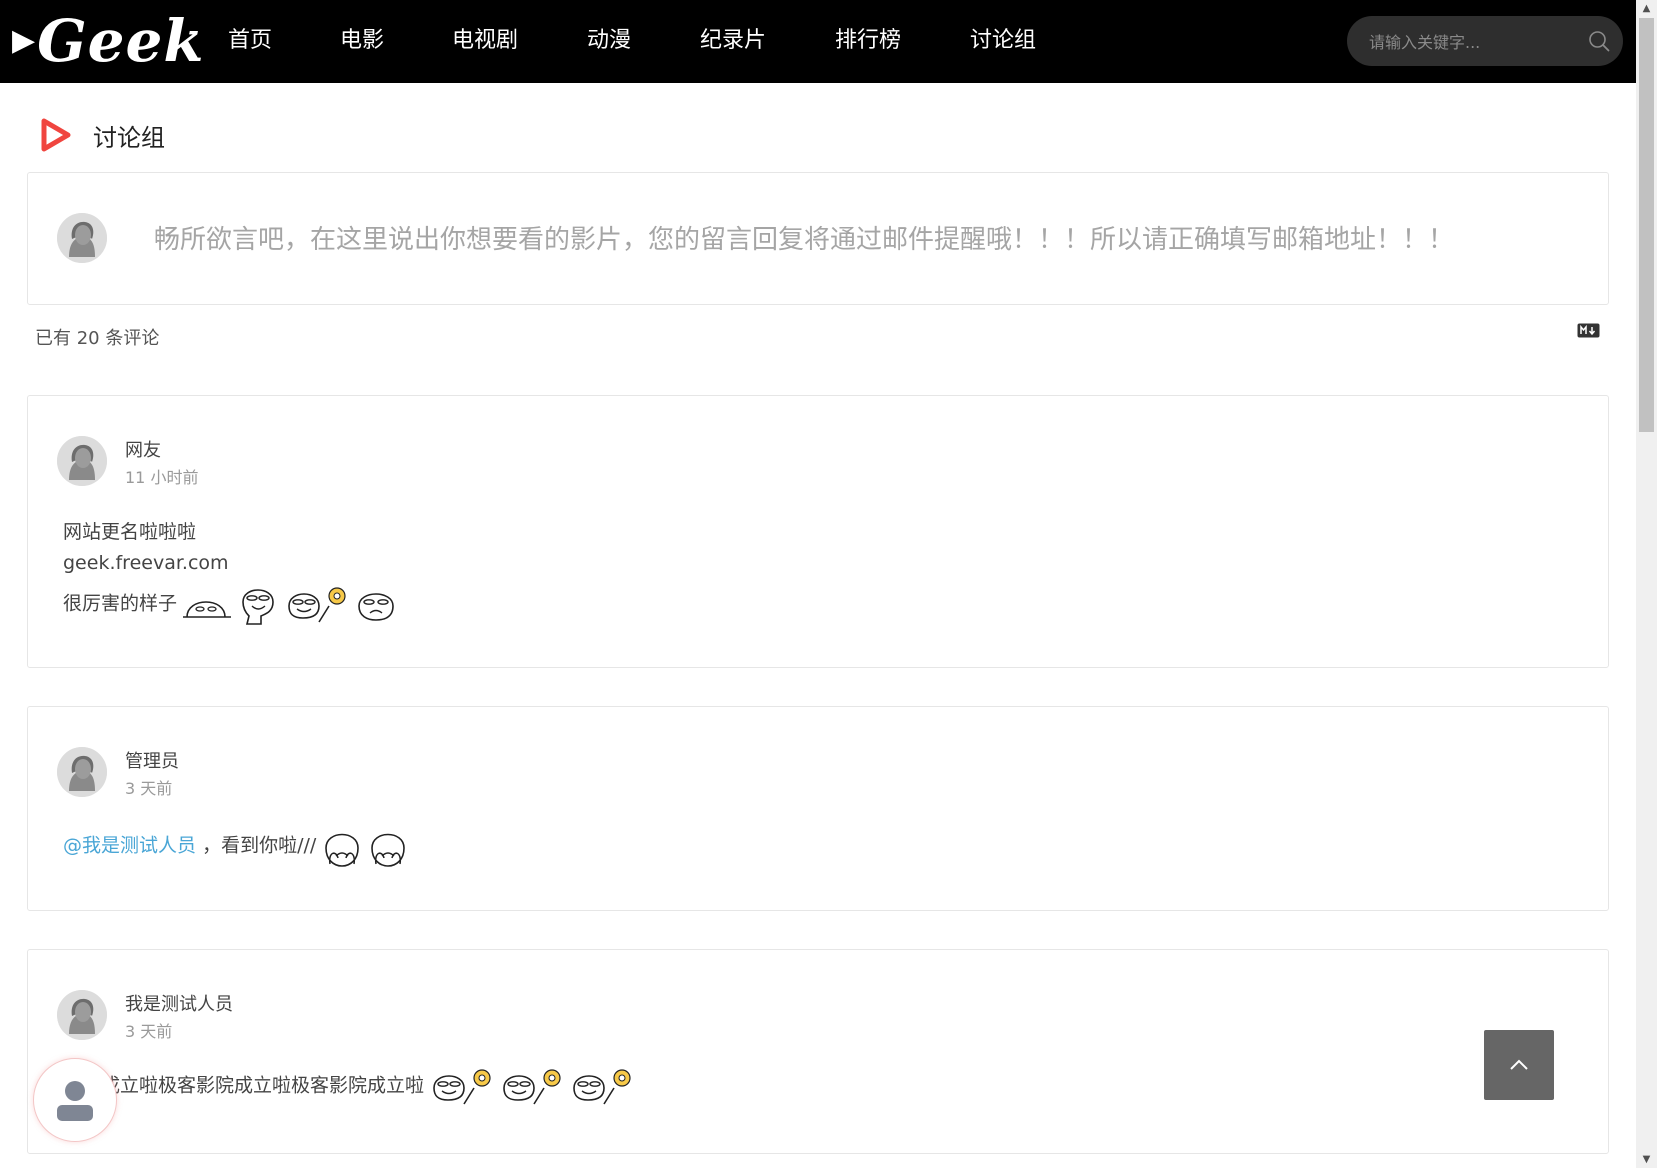 The width and height of the screenshot is (1657, 1168). What do you see at coordinates (609, 41) in the screenshot?
I see `nav-anime: 动漫` at bounding box center [609, 41].